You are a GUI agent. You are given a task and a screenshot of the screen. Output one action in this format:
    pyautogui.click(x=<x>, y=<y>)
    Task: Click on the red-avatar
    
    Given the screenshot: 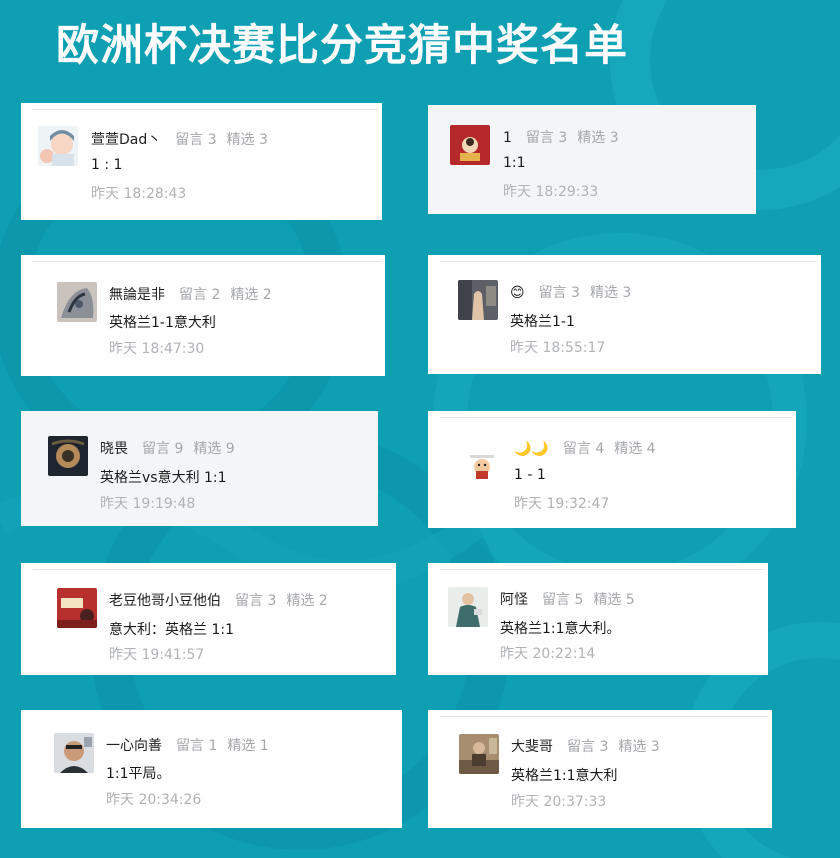 What is the action you would take?
    pyautogui.click(x=470, y=145)
    